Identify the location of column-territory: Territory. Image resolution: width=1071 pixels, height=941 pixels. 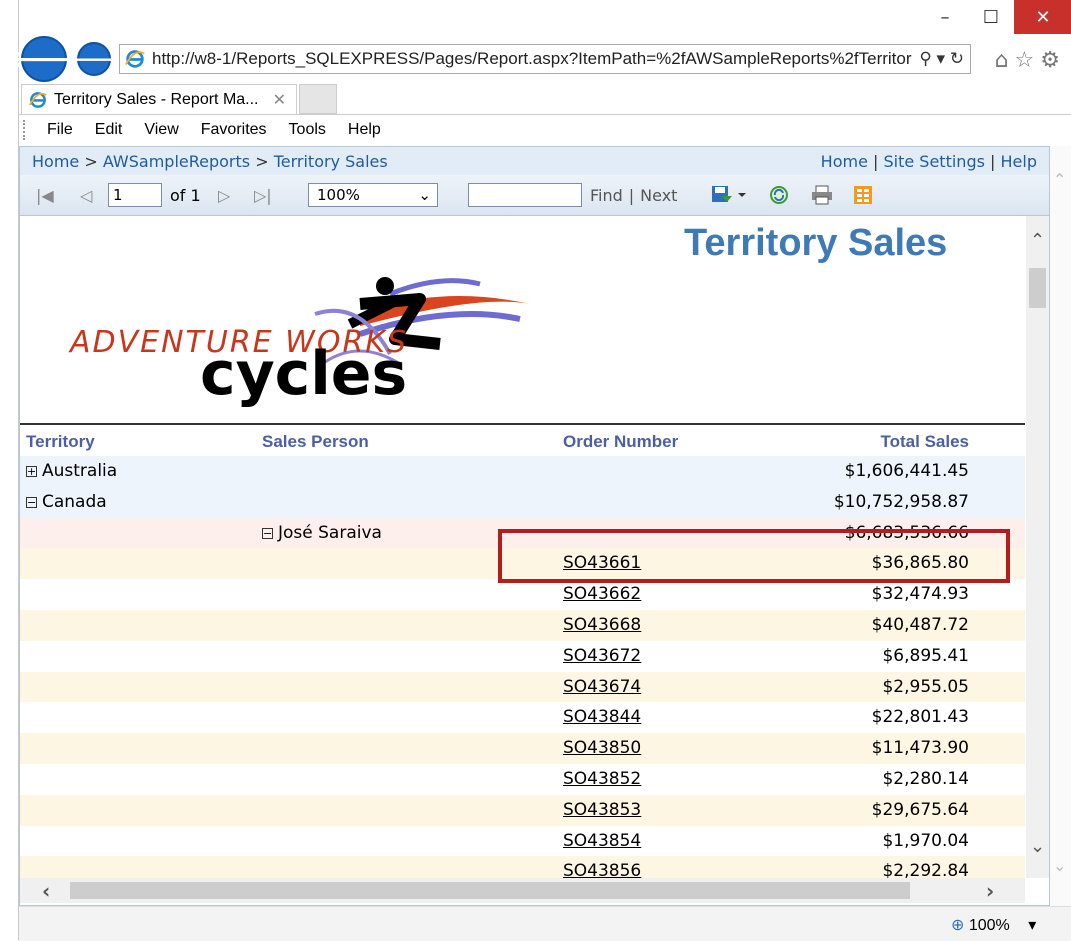
(60, 442).